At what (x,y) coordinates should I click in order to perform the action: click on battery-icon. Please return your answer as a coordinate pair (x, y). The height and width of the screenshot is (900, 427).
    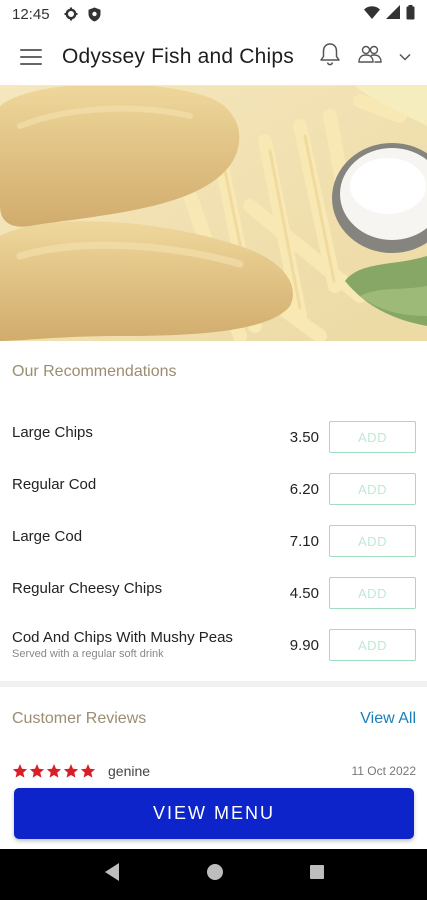
    Looking at the image, I should click on (410, 14).